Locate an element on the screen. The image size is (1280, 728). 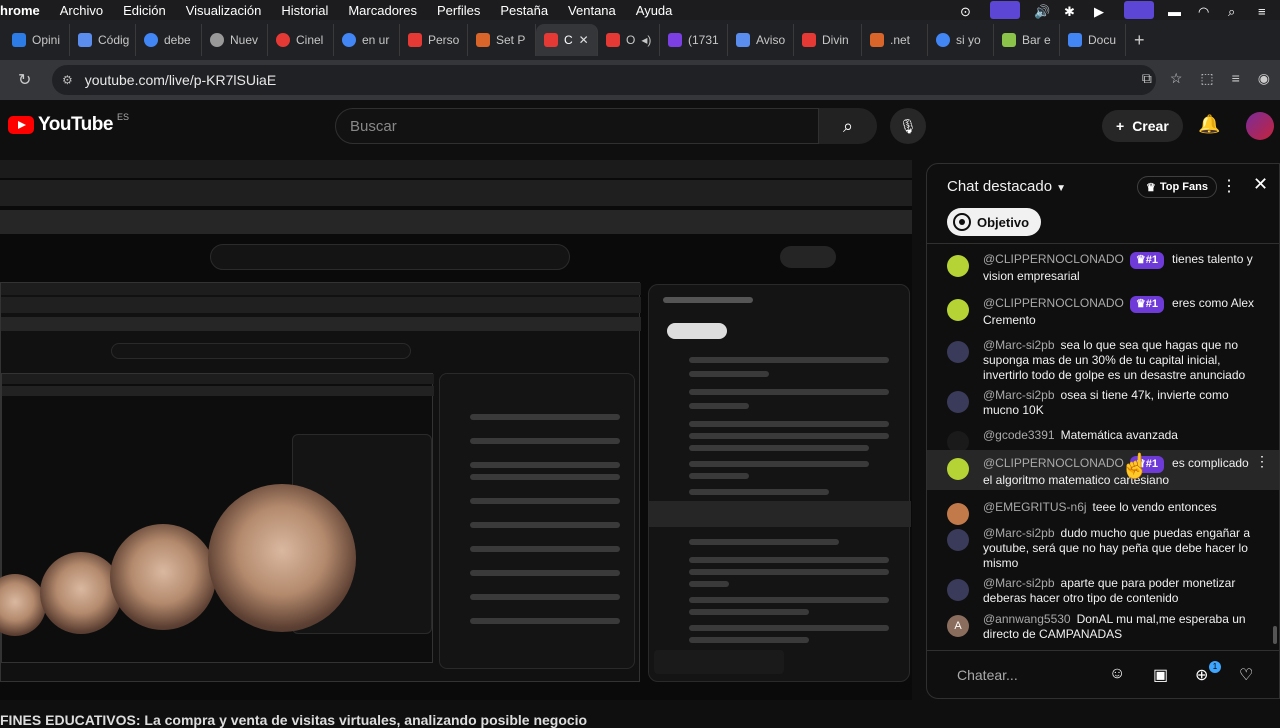
browser-tab: Aviso is located at coordinates (761, 40).